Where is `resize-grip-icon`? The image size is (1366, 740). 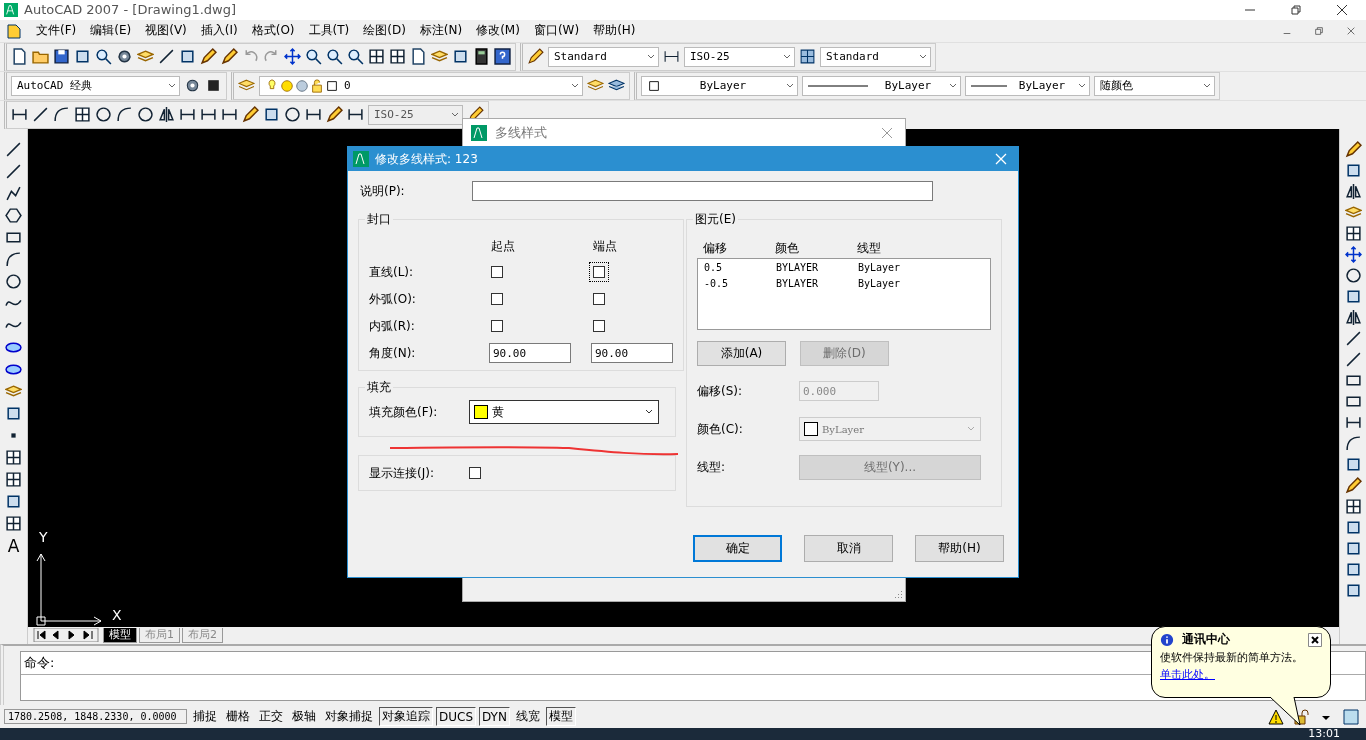 resize-grip-icon is located at coordinates (898, 594).